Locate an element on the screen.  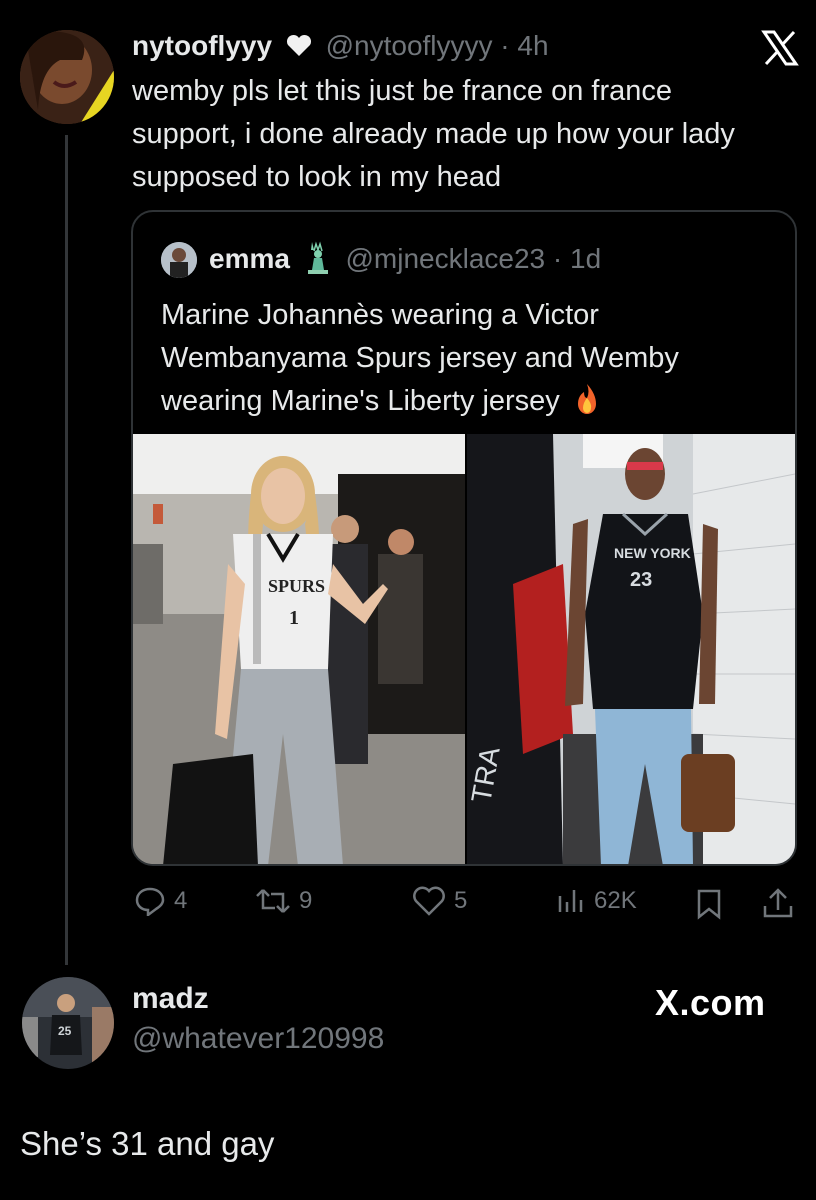
views-icon is located at coordinates (570, 901).